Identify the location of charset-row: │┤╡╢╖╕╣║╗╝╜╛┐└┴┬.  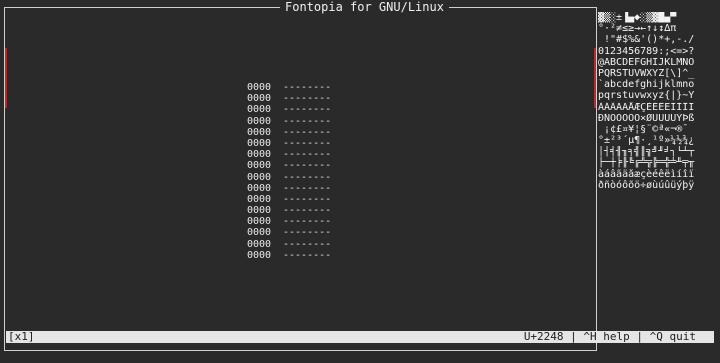
(657, 151).